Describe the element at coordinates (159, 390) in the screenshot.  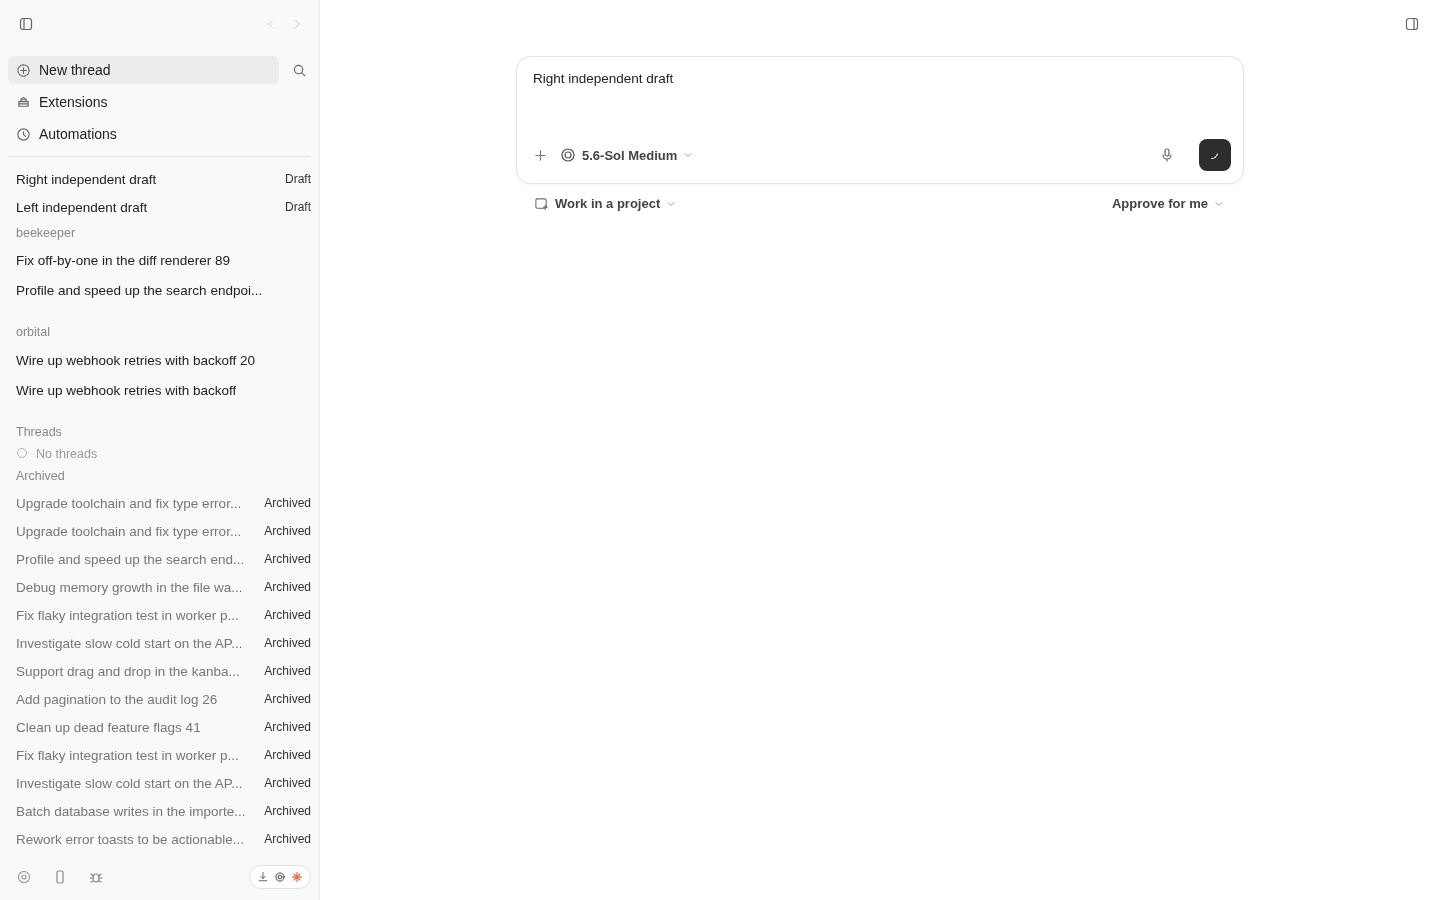
I see `thread-item: Wire up webhook retries with backoff` at that location.